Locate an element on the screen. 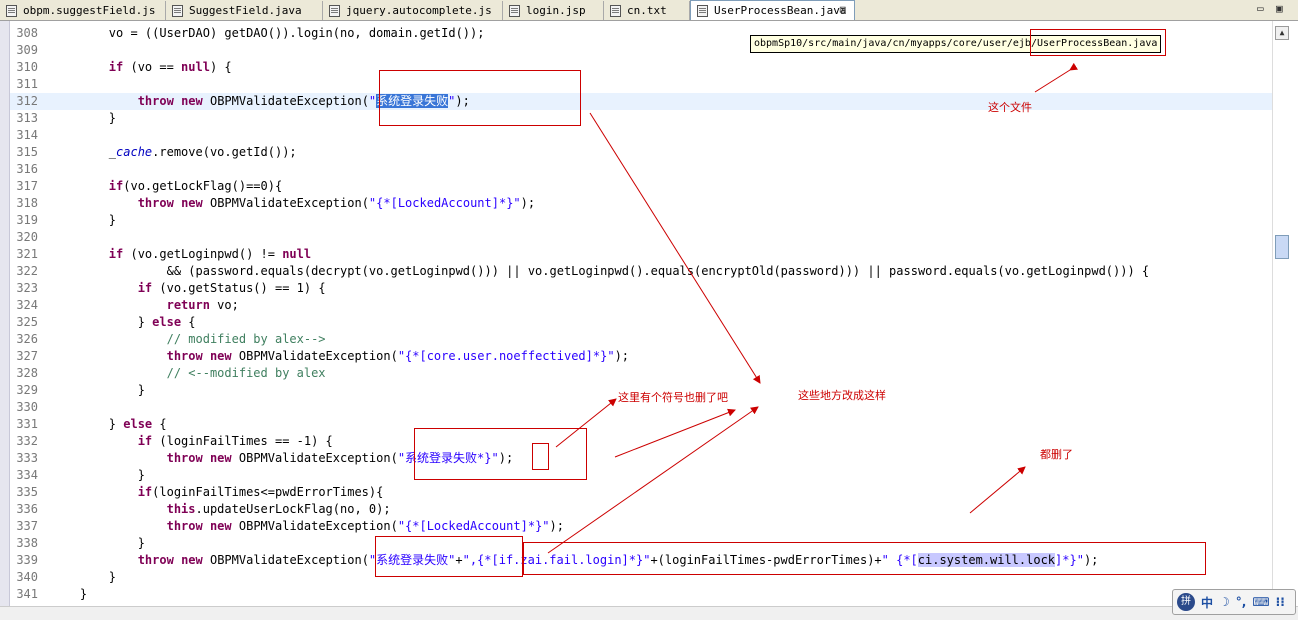 This screenshot has height=620, width=1298. code-token: "{*[core.user.noeffectived]*}" is located at coordinates (506, 356).